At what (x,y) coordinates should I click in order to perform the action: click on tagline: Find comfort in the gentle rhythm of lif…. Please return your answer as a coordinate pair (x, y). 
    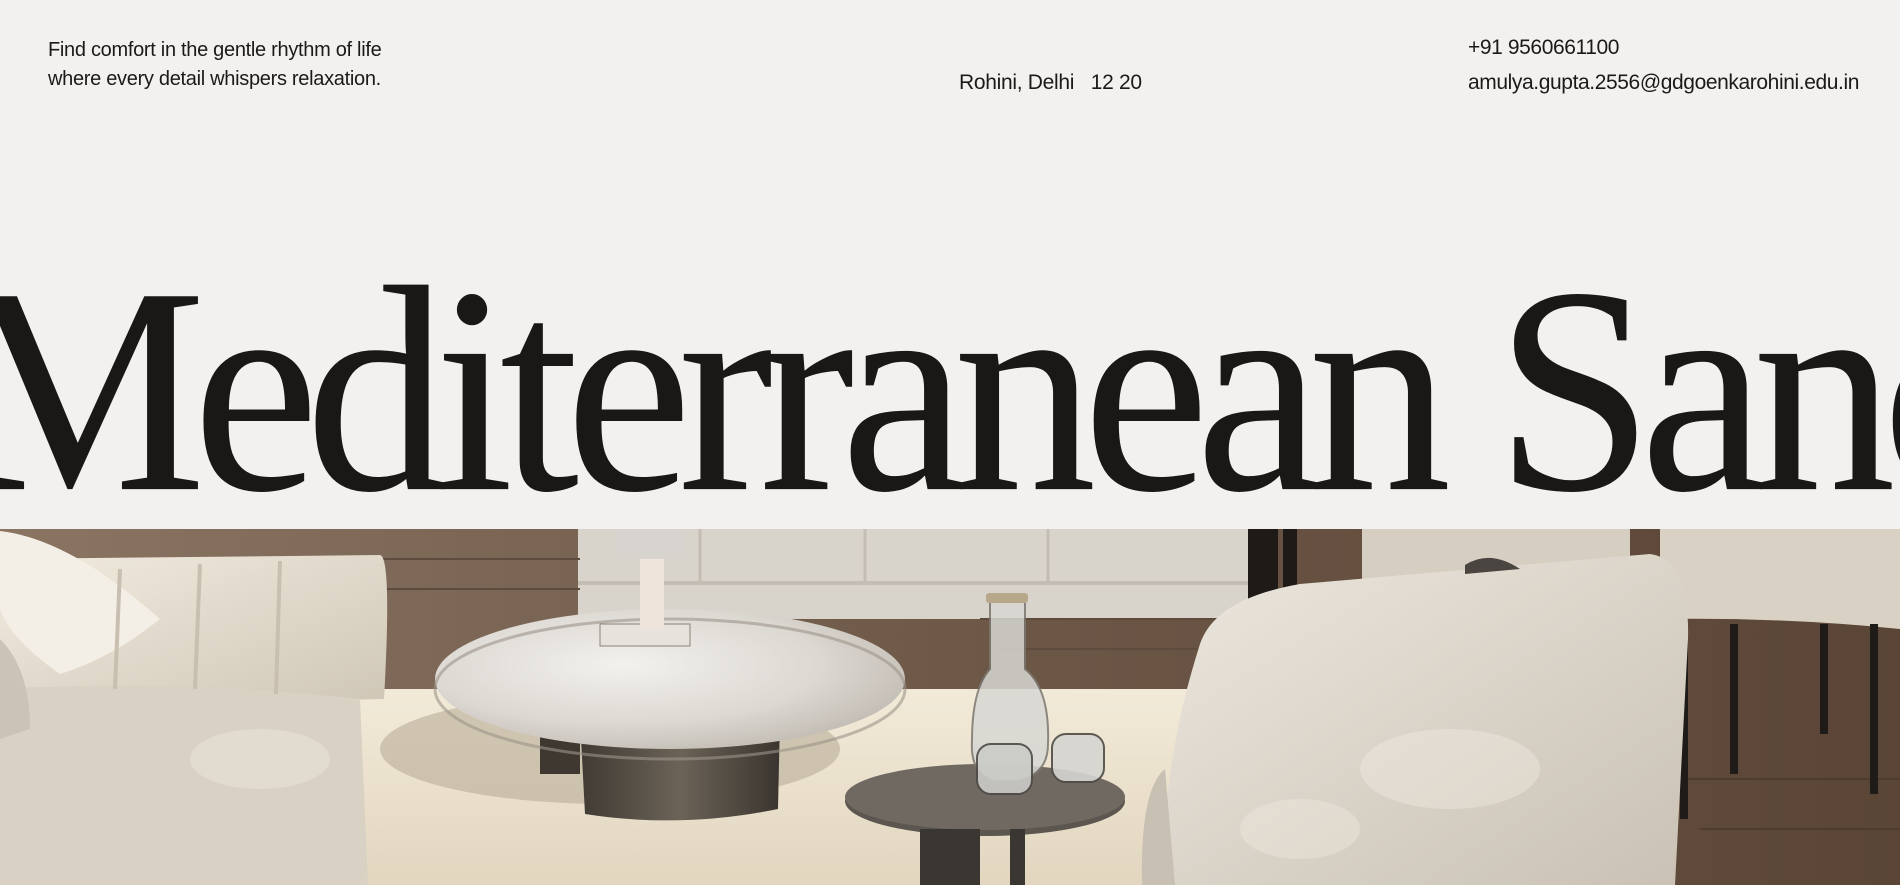
    Looking at the image, I should click on (258, 65).